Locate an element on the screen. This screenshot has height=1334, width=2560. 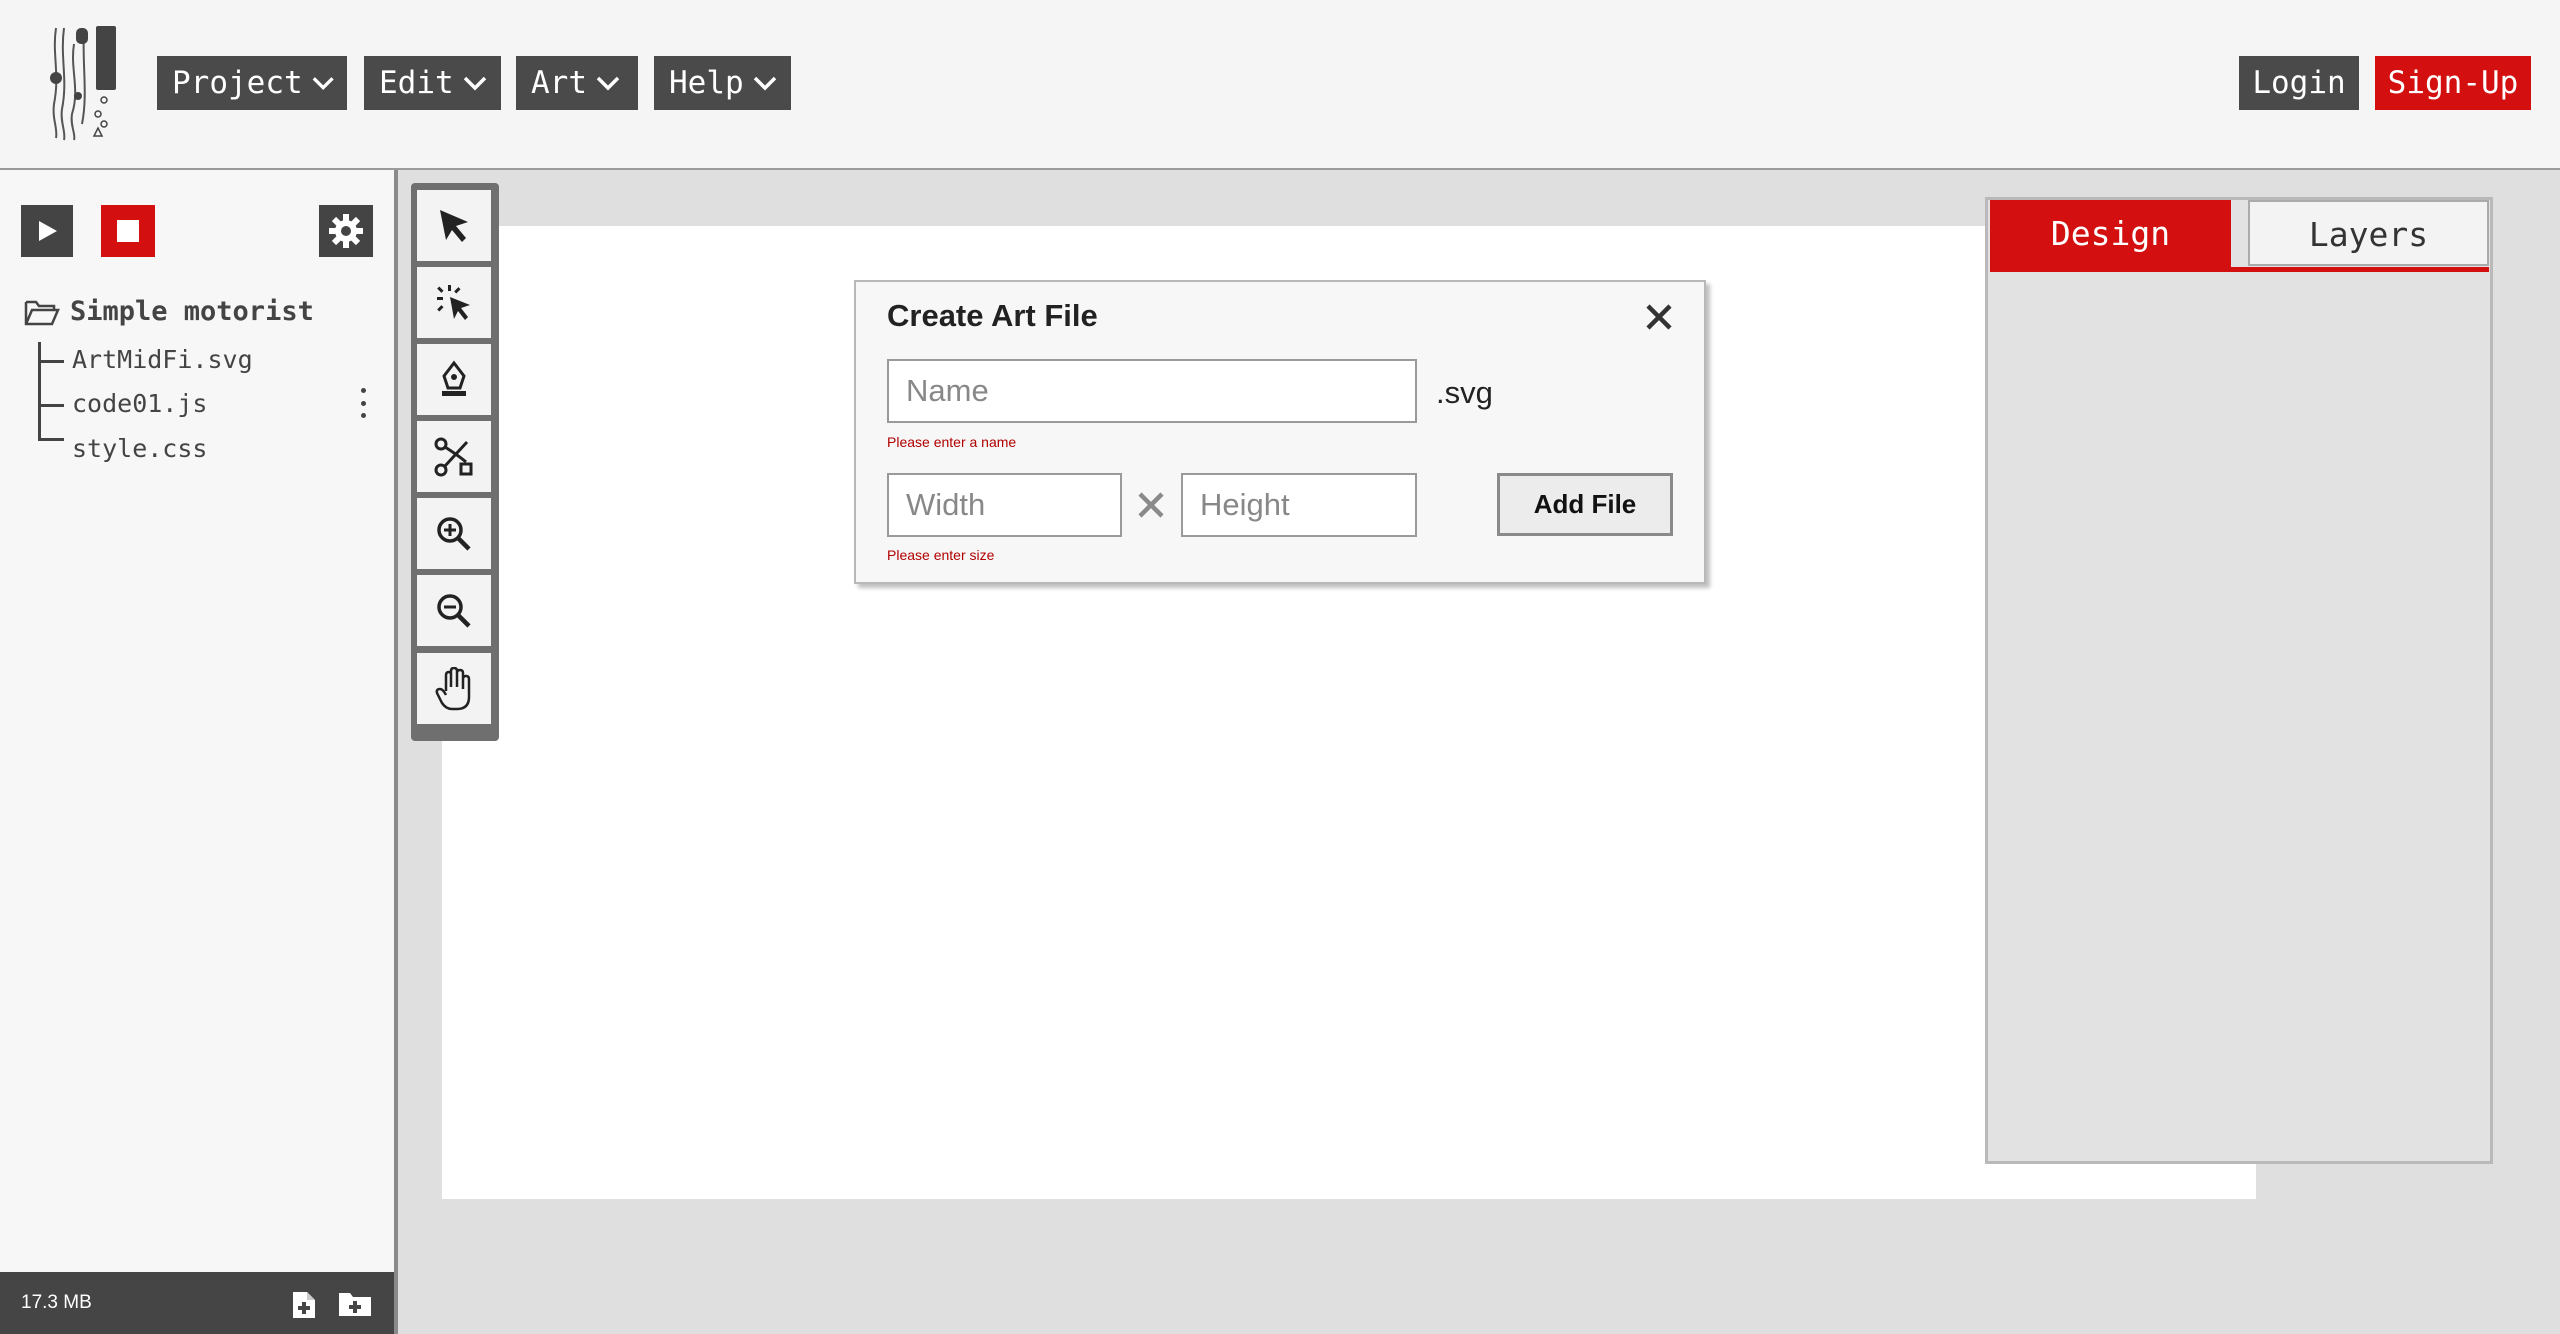
tool-select is located at coordinates (454, 225).